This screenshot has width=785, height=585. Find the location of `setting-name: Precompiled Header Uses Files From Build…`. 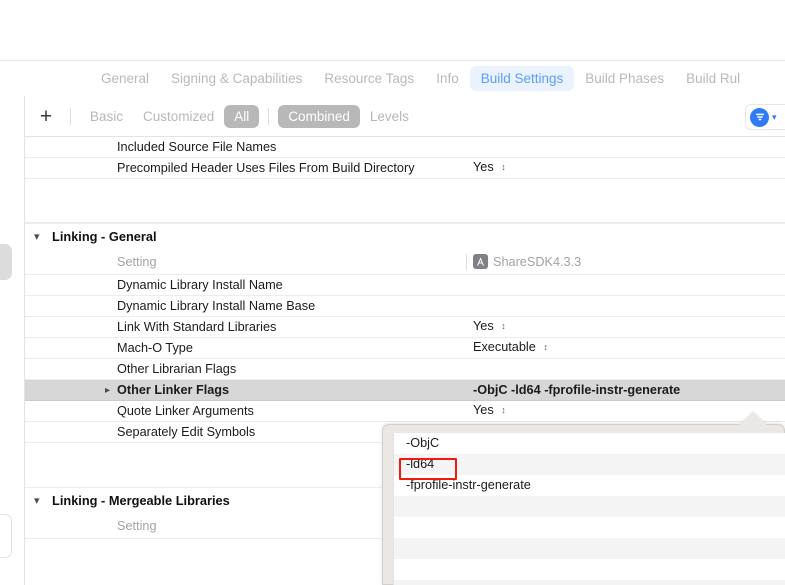

setting-name: Precompiled Header Uses Files From Build… is located at coordinates (266, 167).